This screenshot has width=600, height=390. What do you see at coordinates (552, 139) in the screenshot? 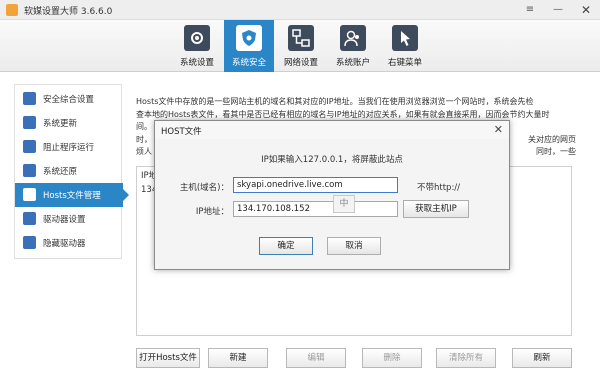
I see `description-line: 关对应的网页` at bounding box center [552, 139].